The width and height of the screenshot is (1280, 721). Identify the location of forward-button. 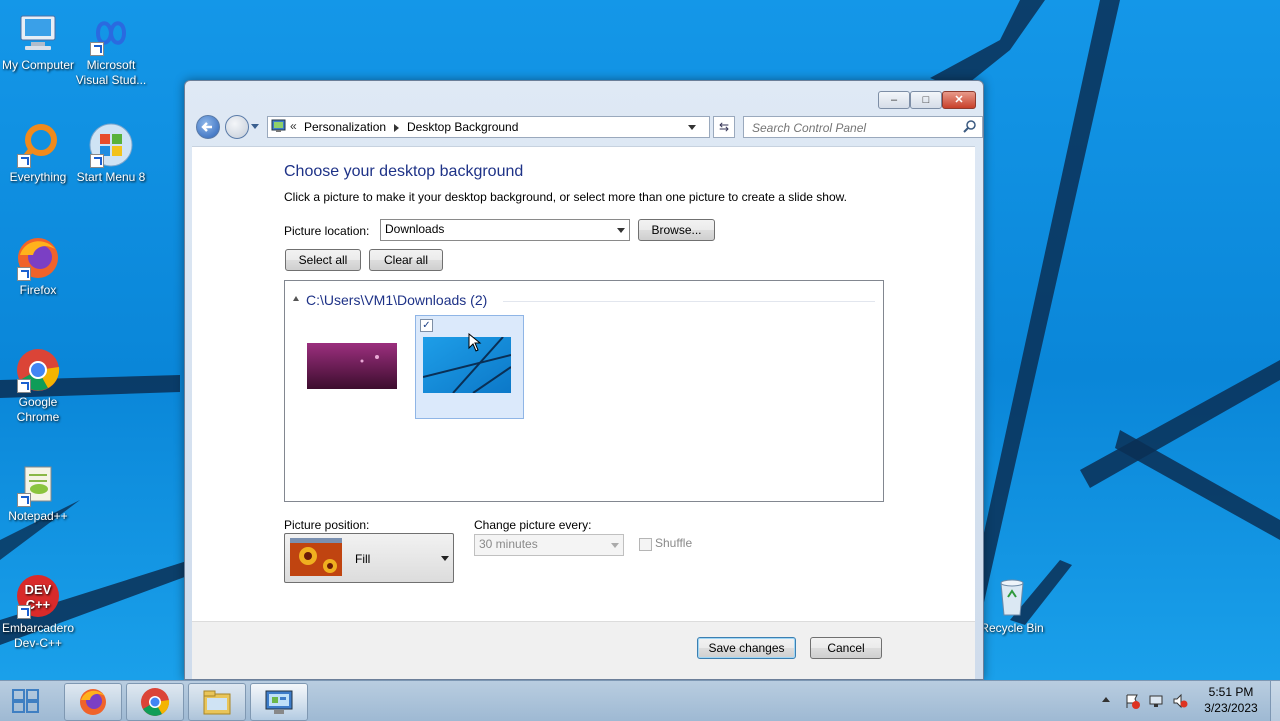
(237, 127).